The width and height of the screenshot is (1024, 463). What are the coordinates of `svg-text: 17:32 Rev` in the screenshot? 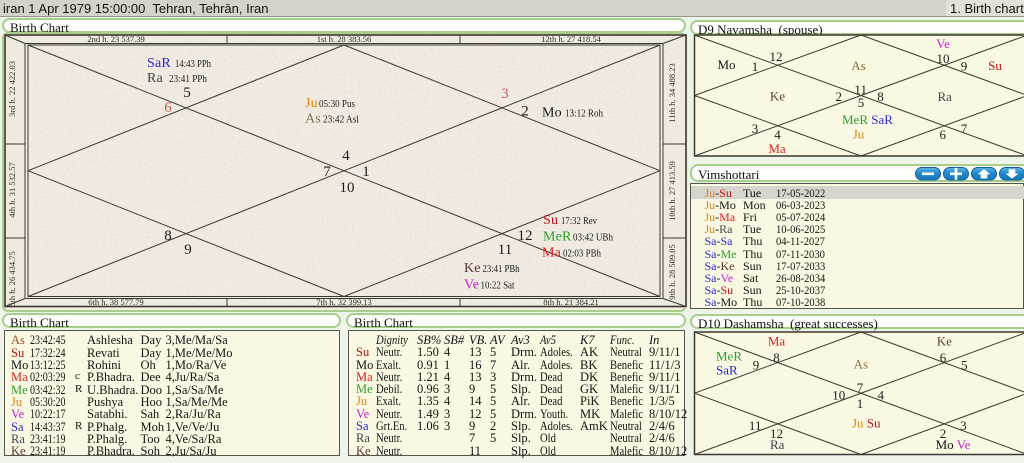 It's located at (579, 221).